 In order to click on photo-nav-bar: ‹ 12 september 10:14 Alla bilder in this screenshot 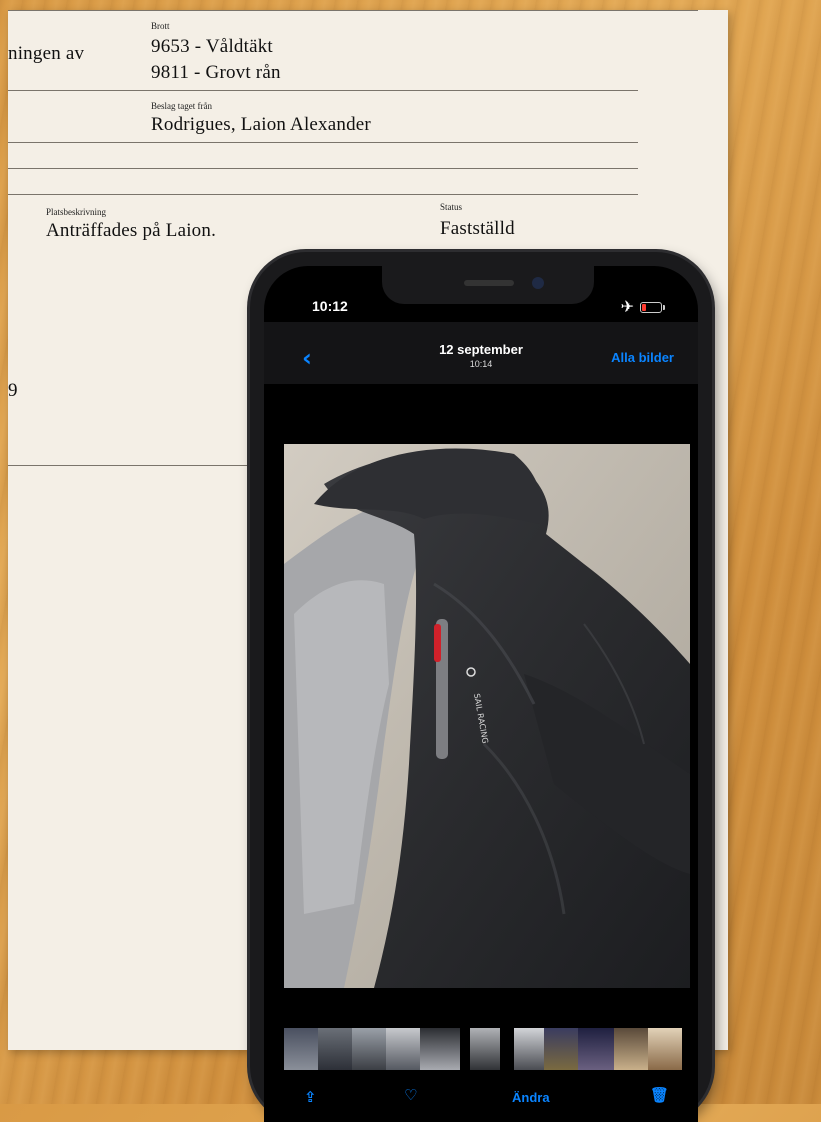, I will do `click(481, 353)`.